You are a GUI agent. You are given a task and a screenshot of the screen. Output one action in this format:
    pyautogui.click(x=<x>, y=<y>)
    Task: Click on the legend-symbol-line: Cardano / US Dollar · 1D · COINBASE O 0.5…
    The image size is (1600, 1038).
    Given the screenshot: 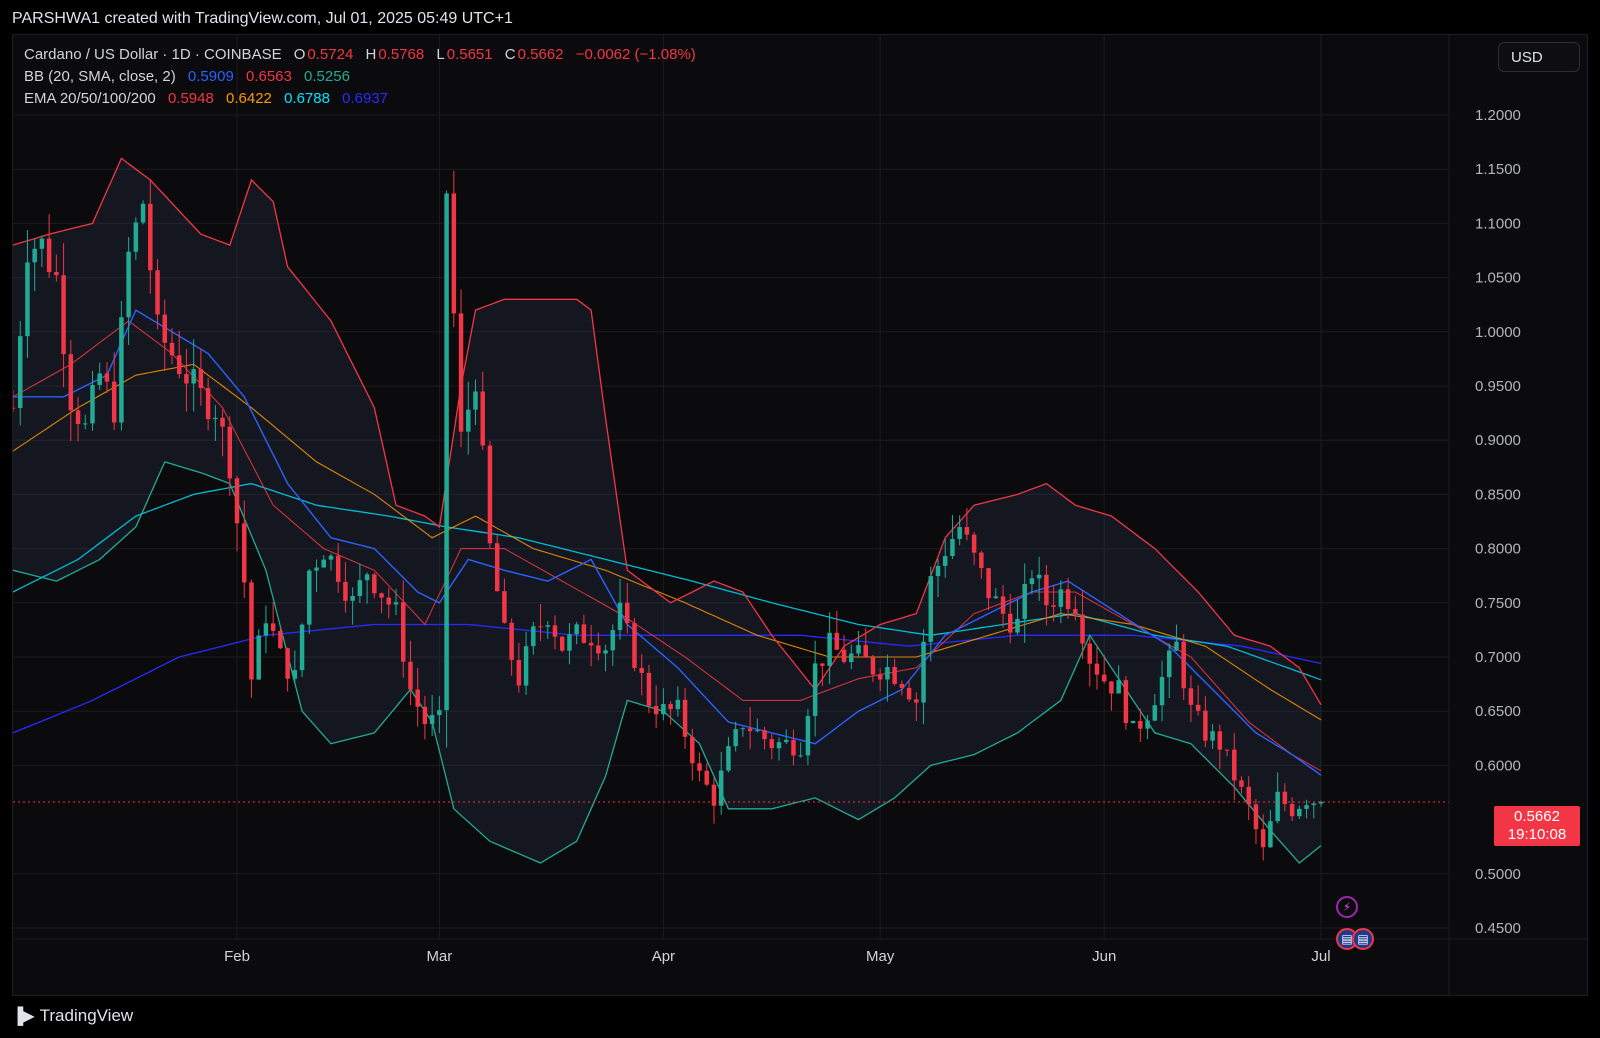 What is the action you would take?
    pyautogui.click(x=361, y=54)
    